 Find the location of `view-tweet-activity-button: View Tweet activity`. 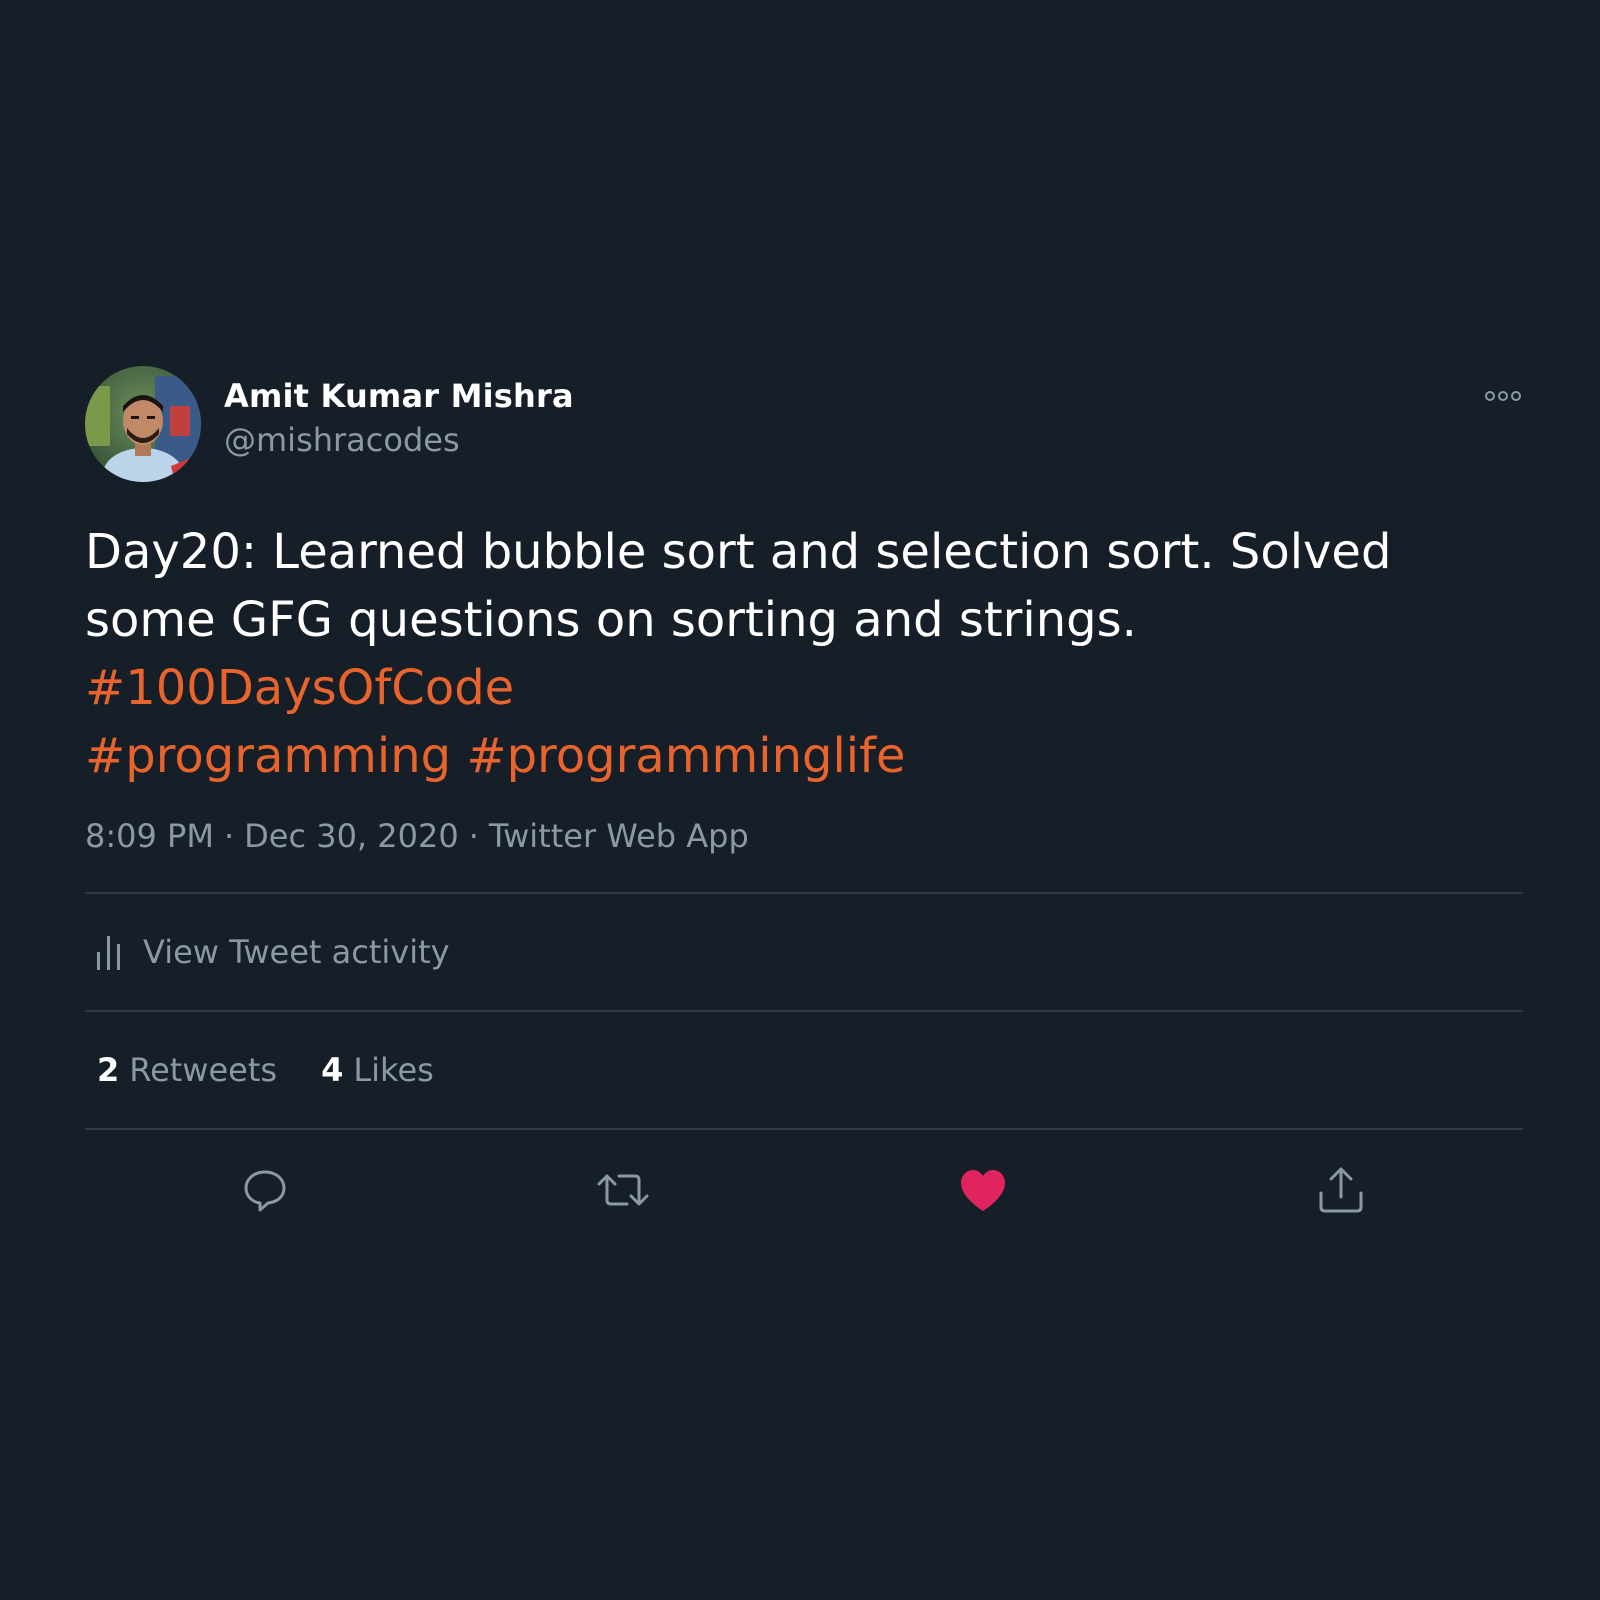

view-tweet-activity-button: View Tweet activity is located at coordinates (804, 952).